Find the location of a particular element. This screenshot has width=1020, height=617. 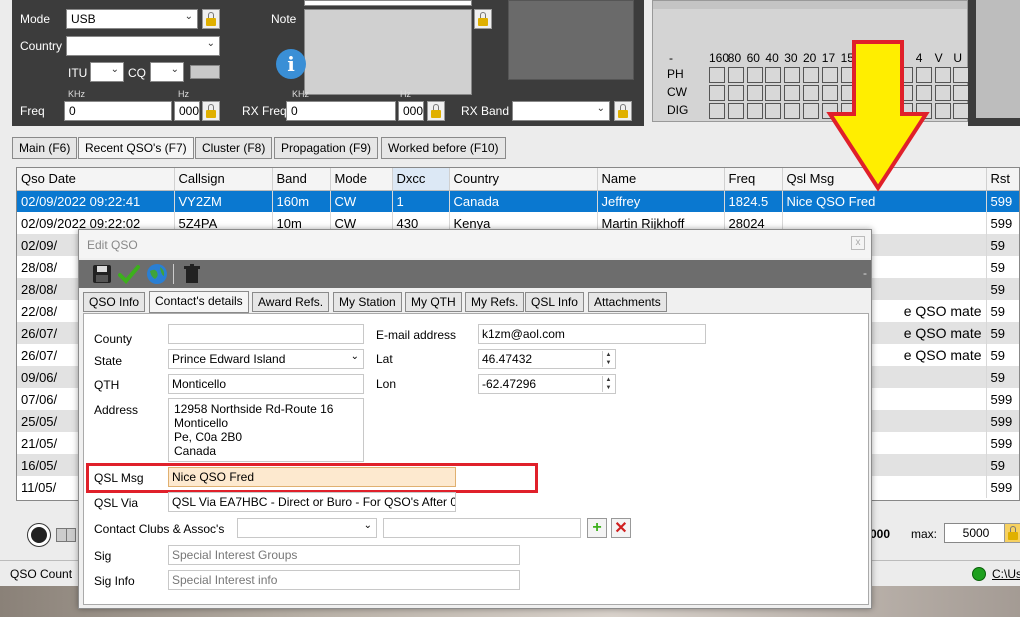

dialog-tab-award-refs: Award Refs. is located at coordinates (291, 302).